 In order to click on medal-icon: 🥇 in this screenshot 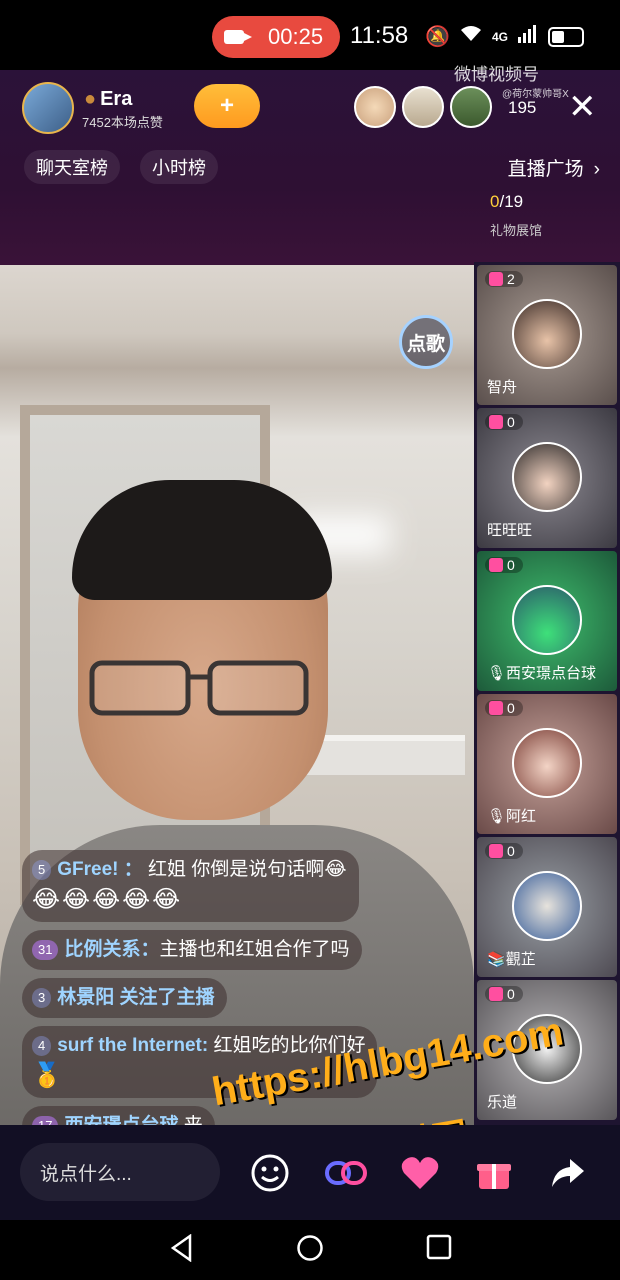, I will do `click(48, 1075)`.